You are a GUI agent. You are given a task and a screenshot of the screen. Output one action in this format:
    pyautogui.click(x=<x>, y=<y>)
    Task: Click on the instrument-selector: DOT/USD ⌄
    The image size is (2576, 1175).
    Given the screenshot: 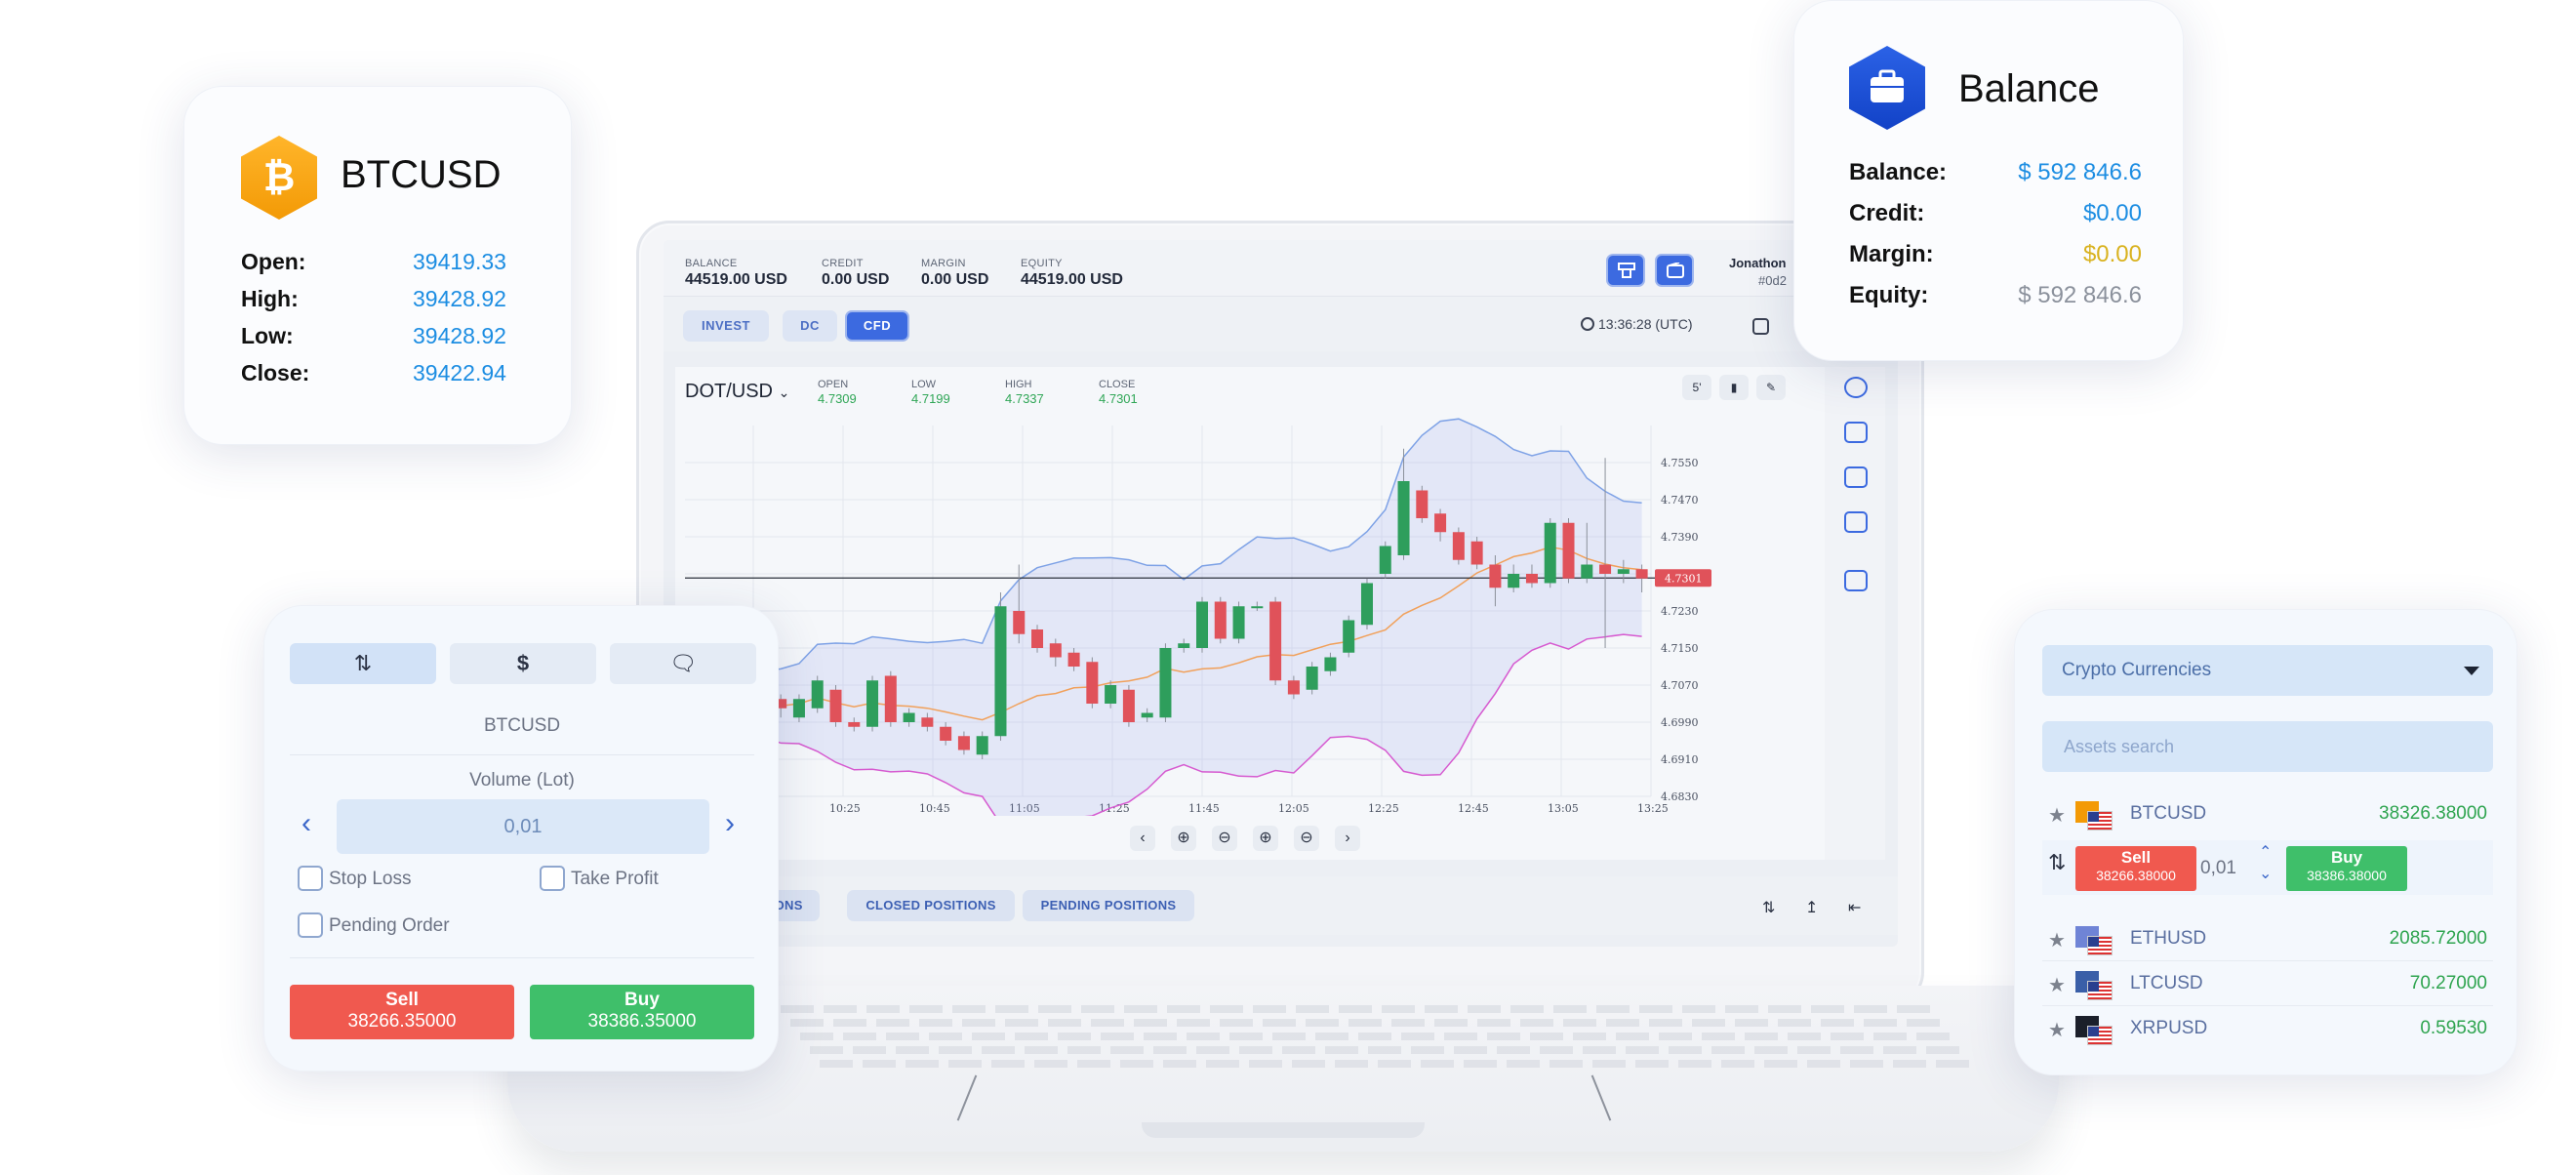 What is the action you would take?
    pyautogui.click(x=737, y=392)
    